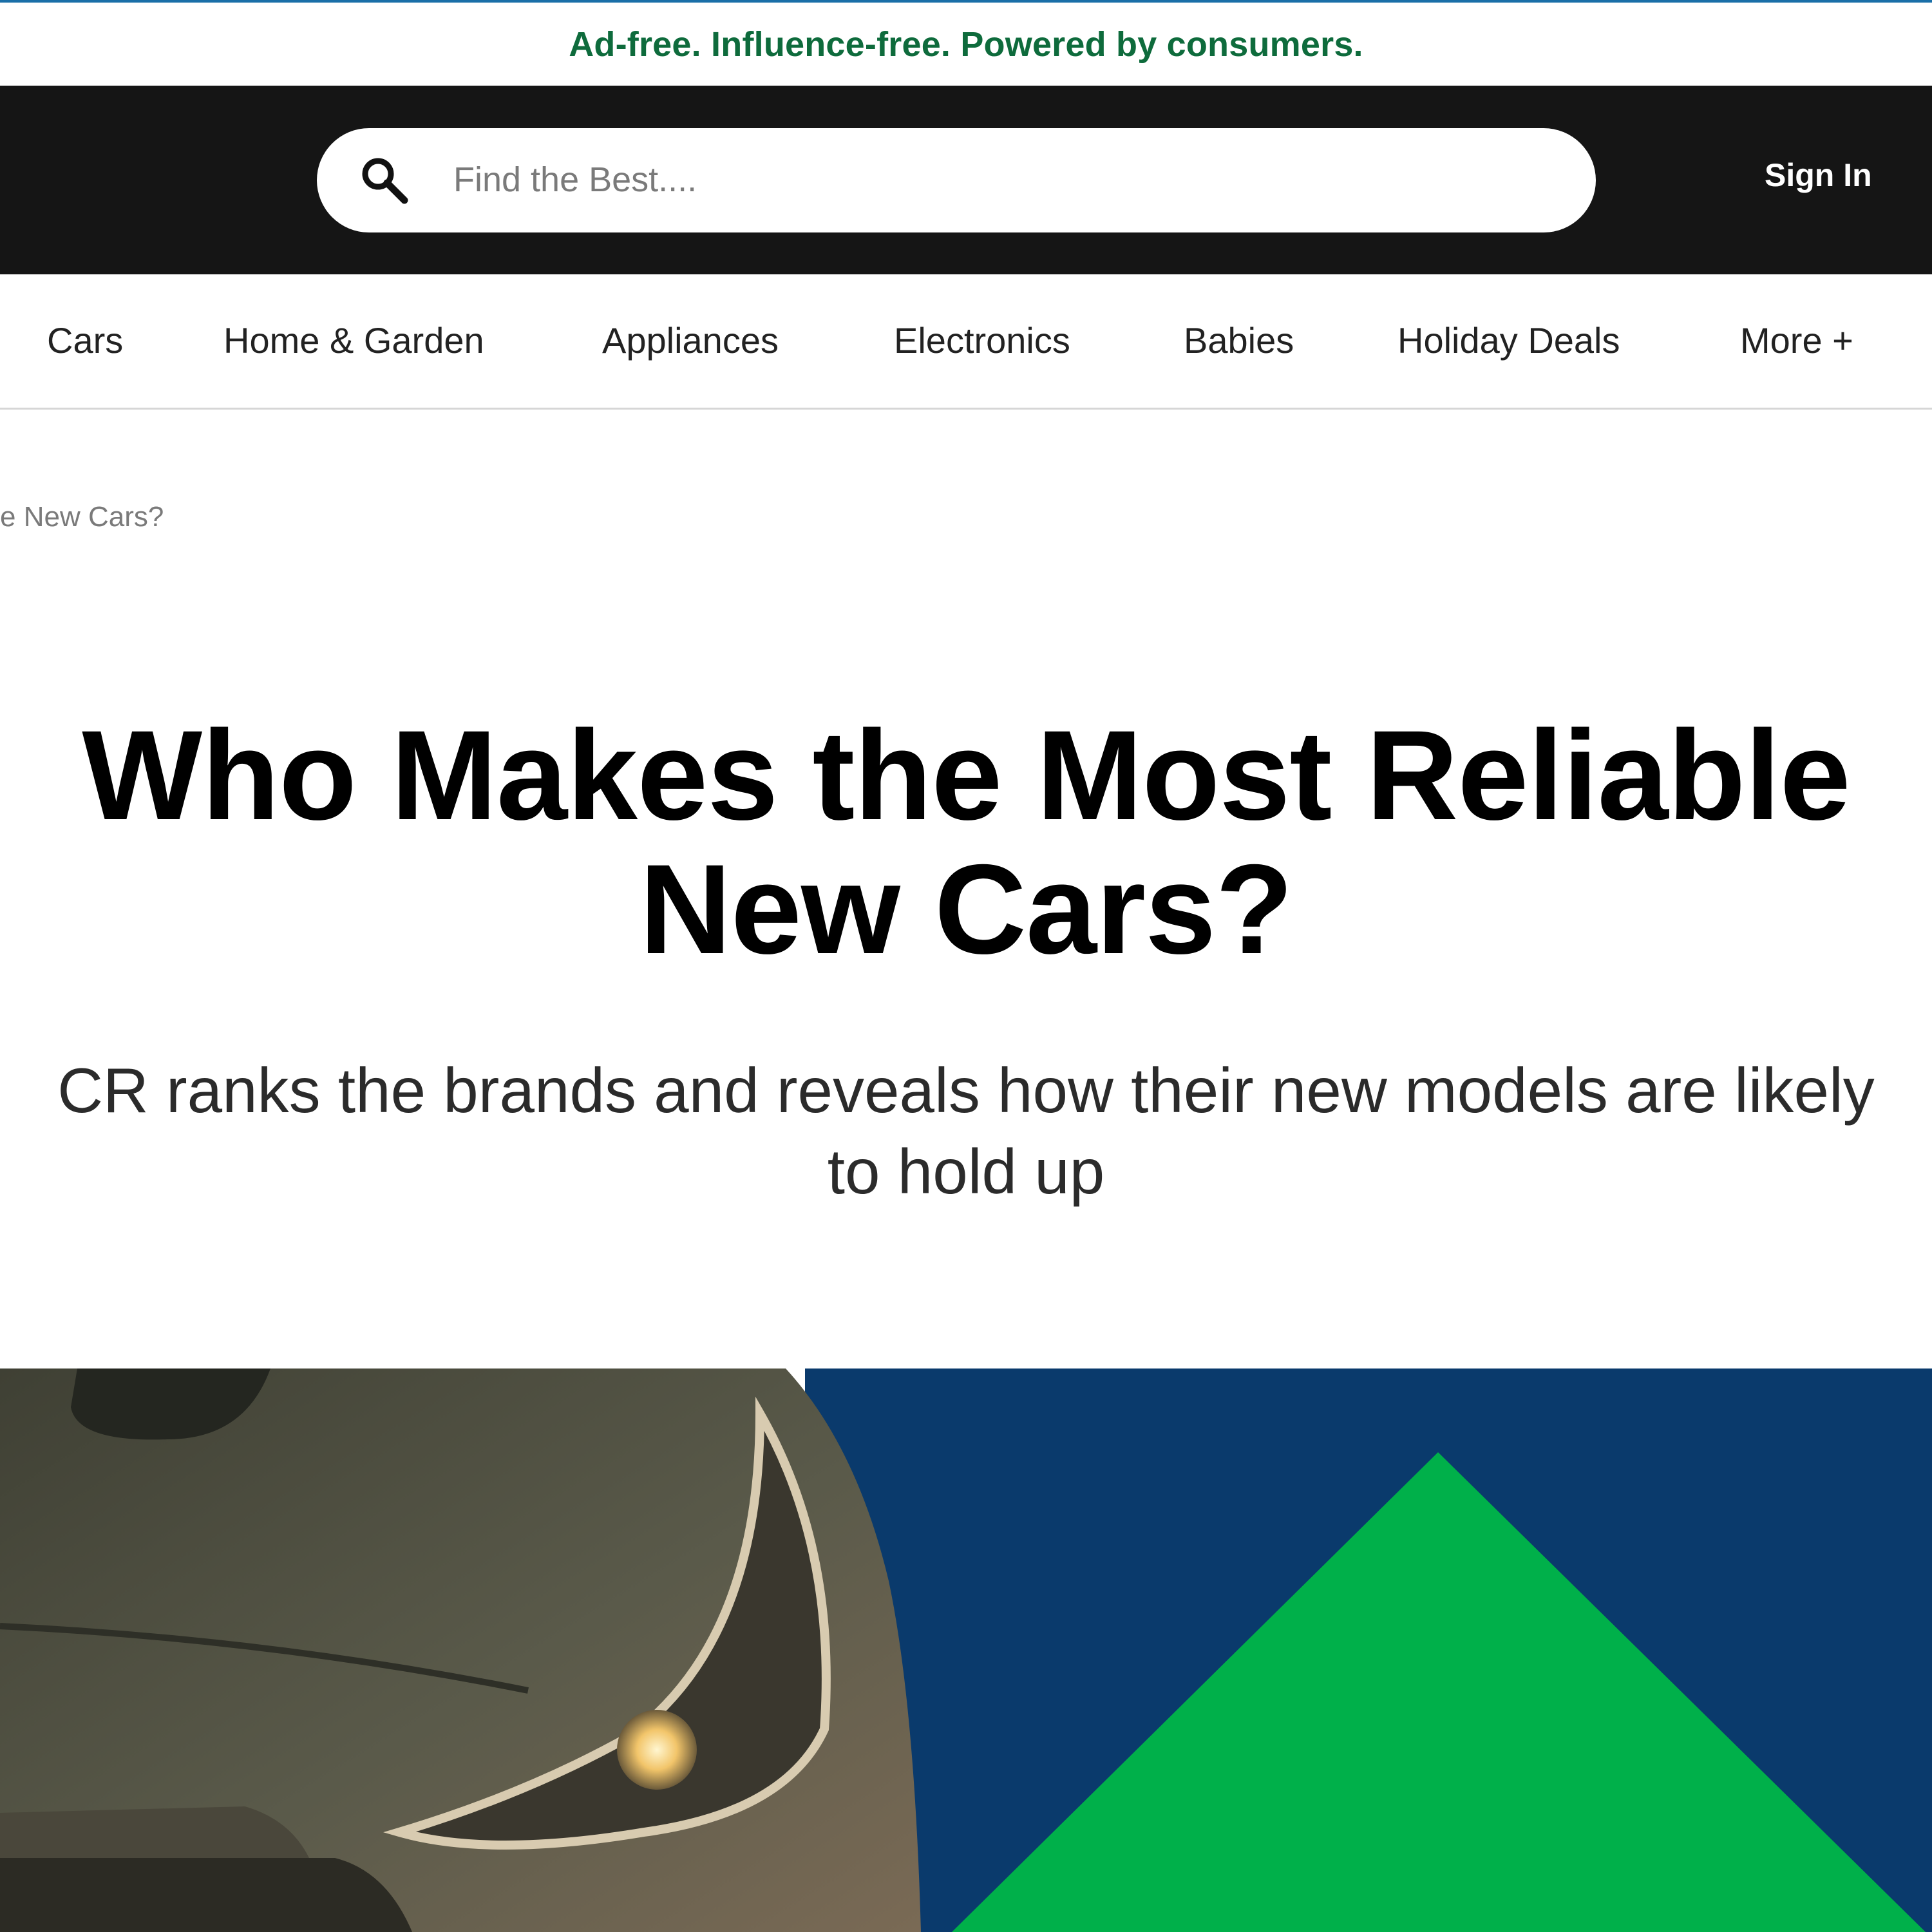  What do you see at coordinates (966, 842) in the screenshot?
I see `page-title: Who Makes the Most Reliable New Cars?` at bounding box center [966, 842].